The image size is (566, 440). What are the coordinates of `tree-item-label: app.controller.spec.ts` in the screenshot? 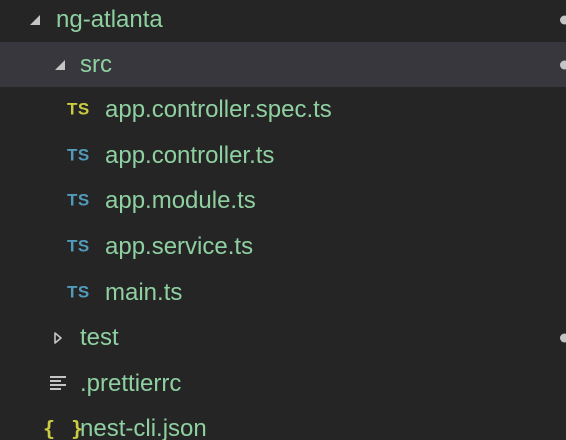 It's located at (218, 109).